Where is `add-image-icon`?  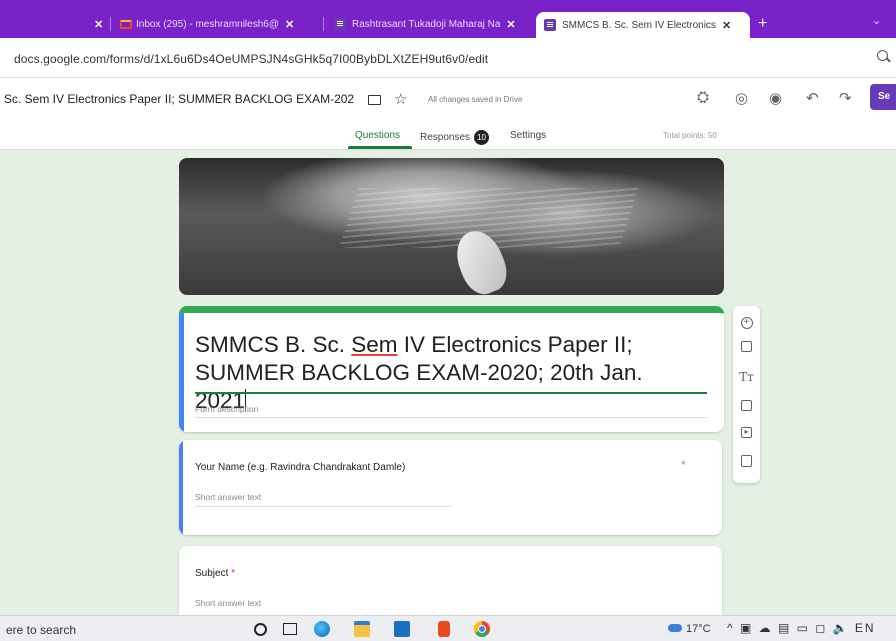 add-image-icon is located at coordinates (746, 407).